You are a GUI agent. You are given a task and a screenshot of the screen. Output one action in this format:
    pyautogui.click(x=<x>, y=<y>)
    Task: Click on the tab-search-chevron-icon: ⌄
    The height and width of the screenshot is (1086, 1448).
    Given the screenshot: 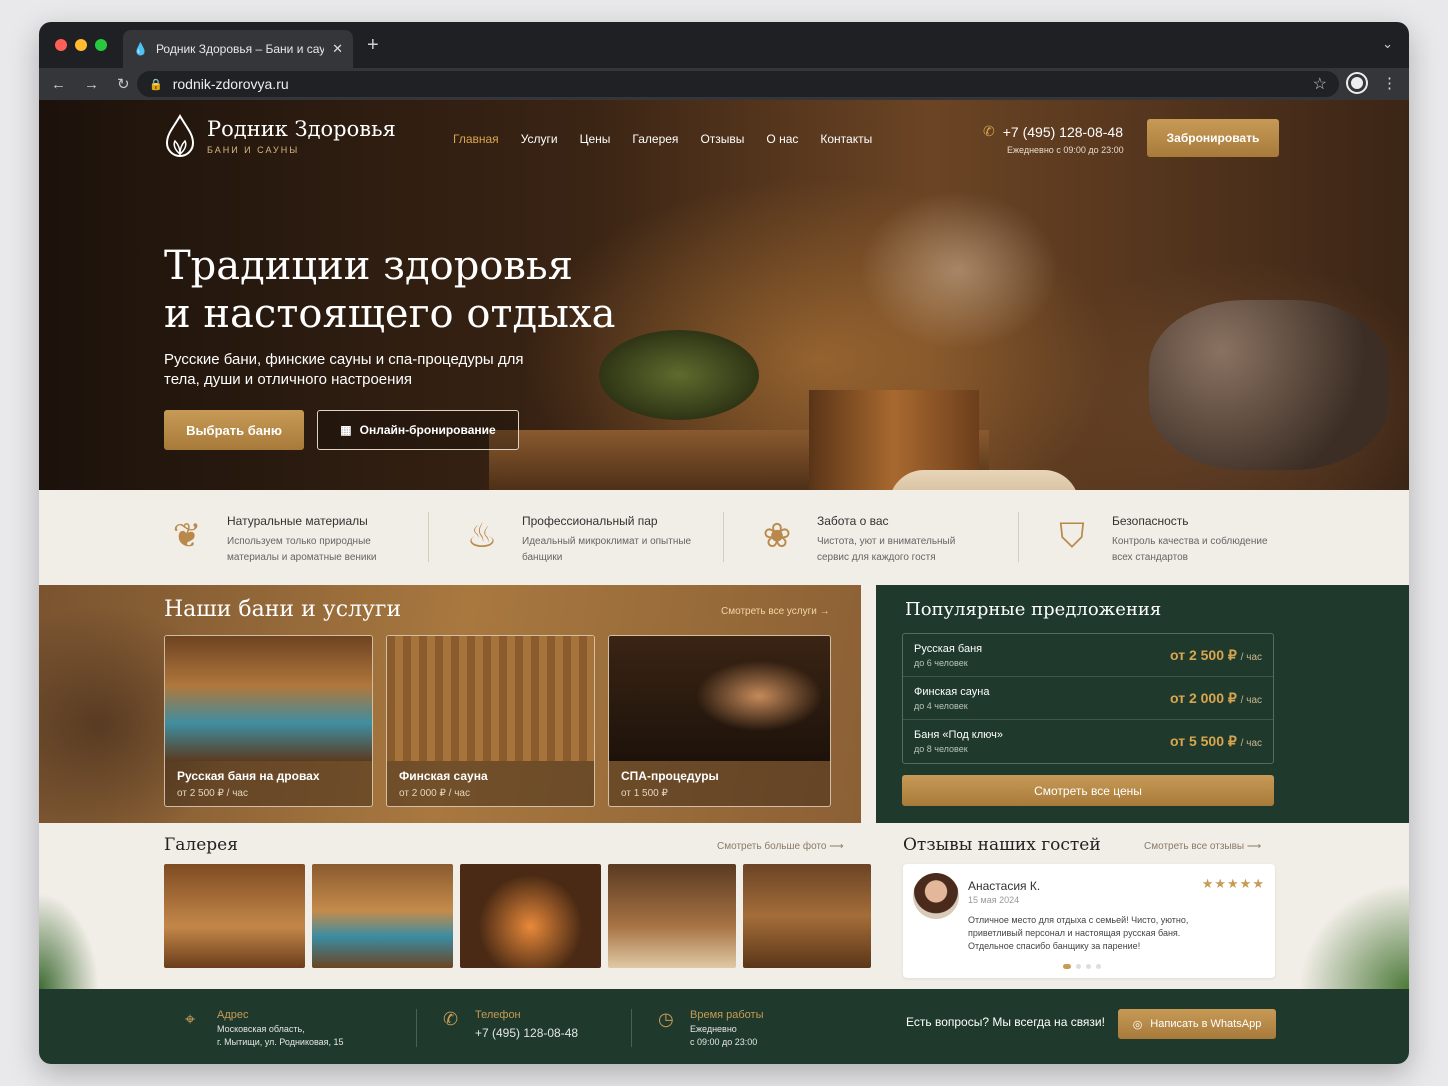 What is the action you would take?
    pyautogui.click(x=1387, y=44)
    